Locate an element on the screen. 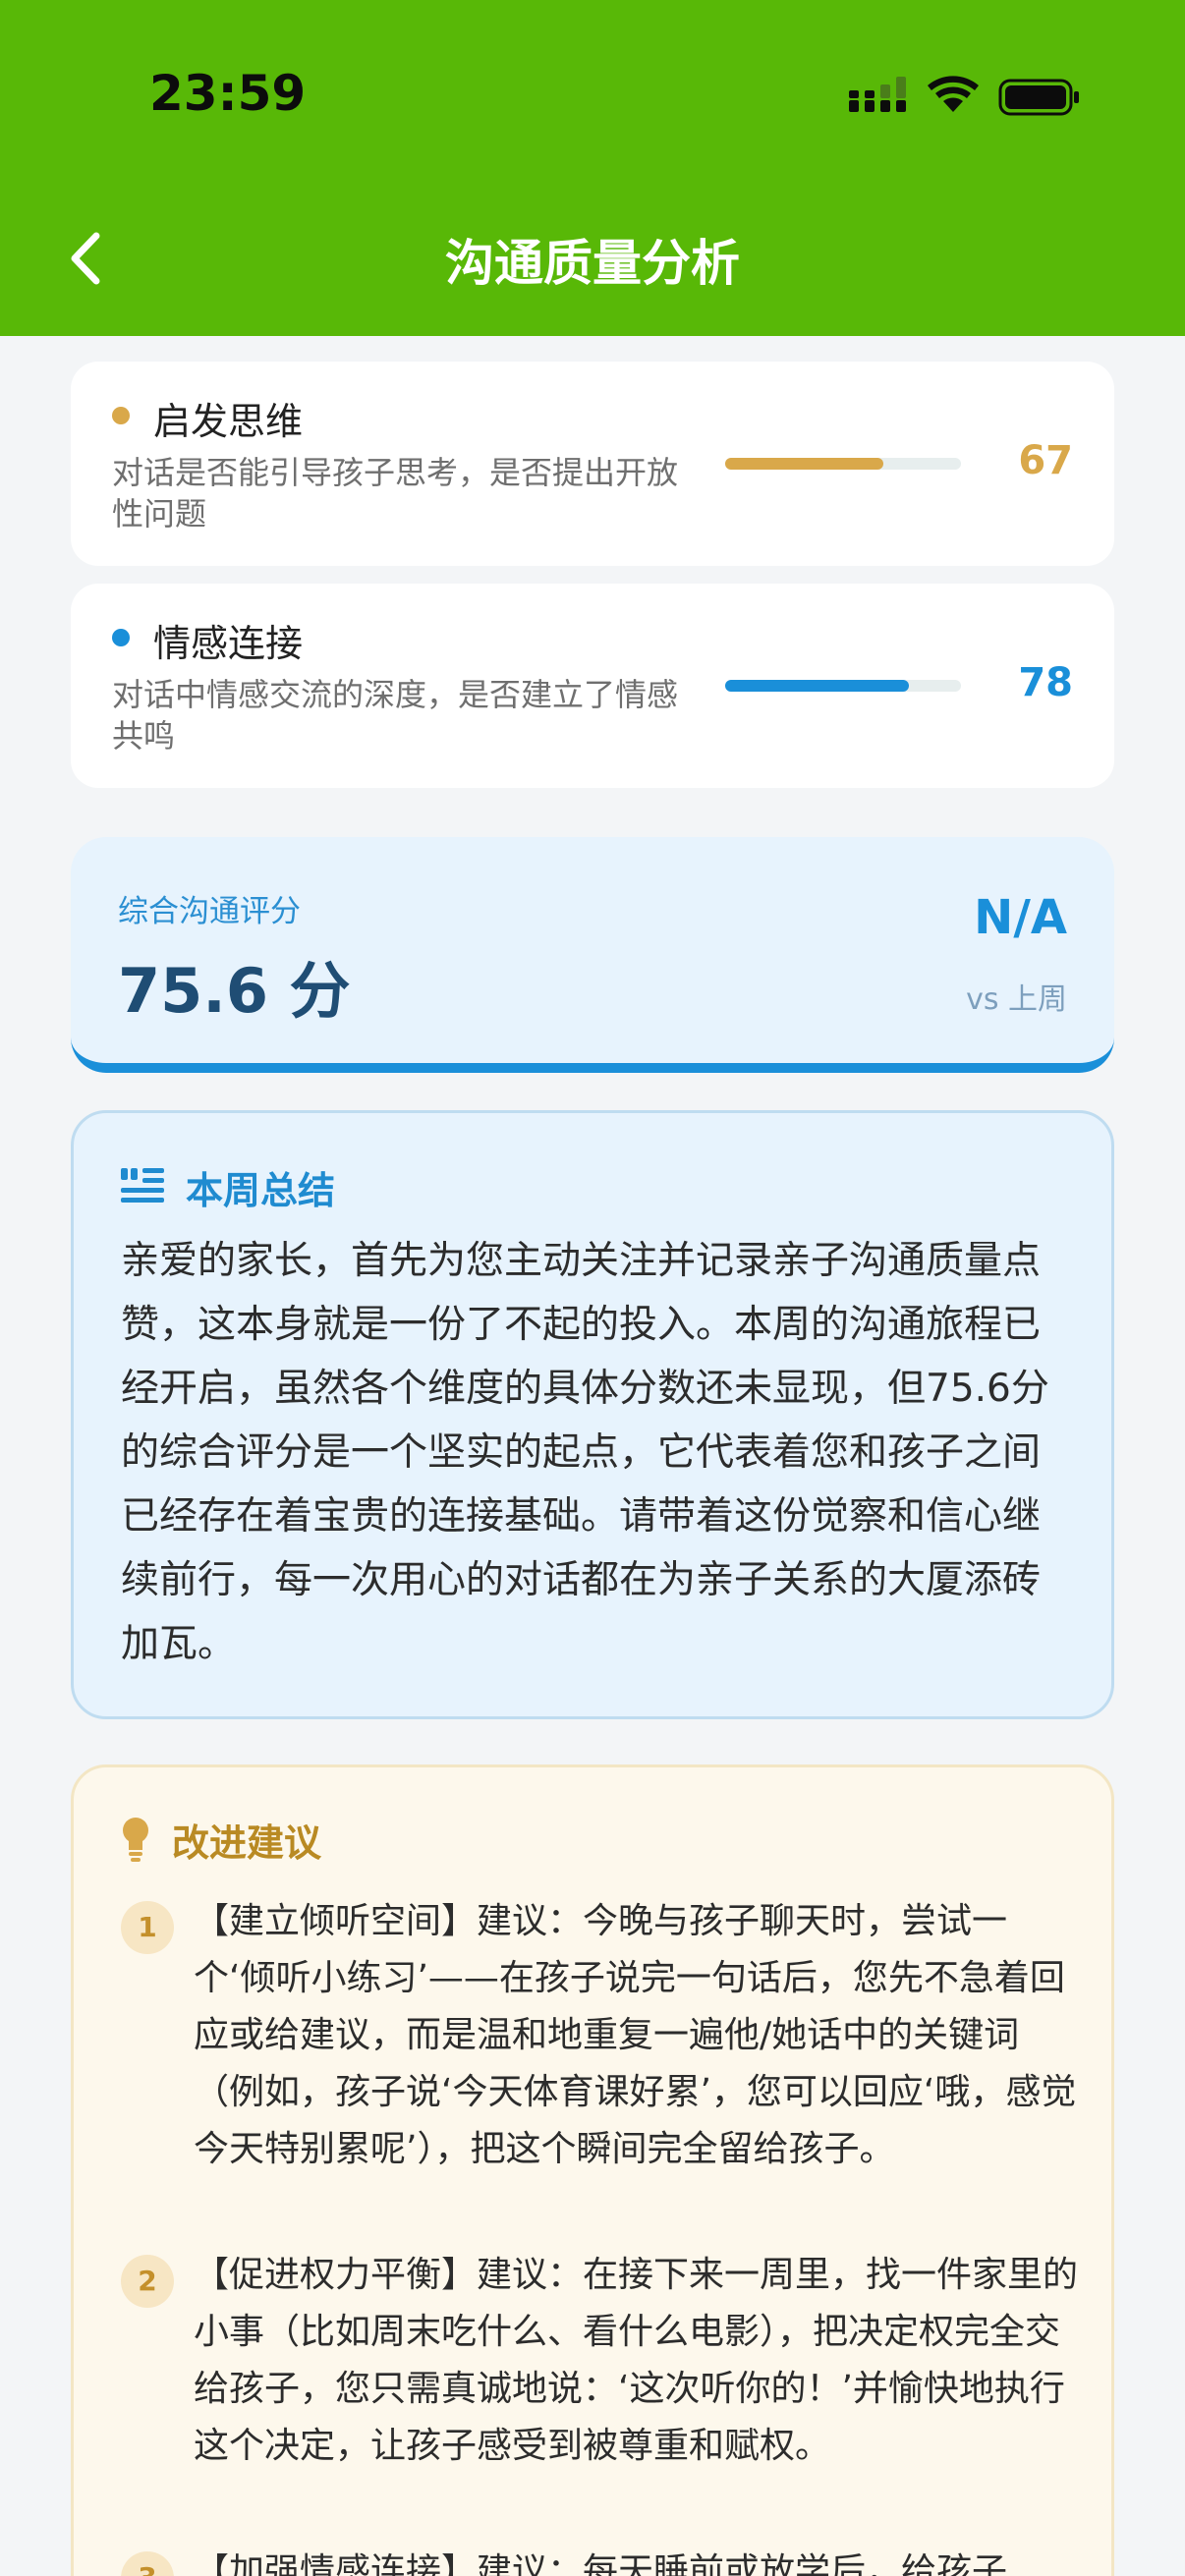 Image resolution: width=1185 pixels, height=2576 pixels. overall-score-card: 综合沟通评分 75.6 分 N/A vs 上周 is located at coordinates (592, 955).